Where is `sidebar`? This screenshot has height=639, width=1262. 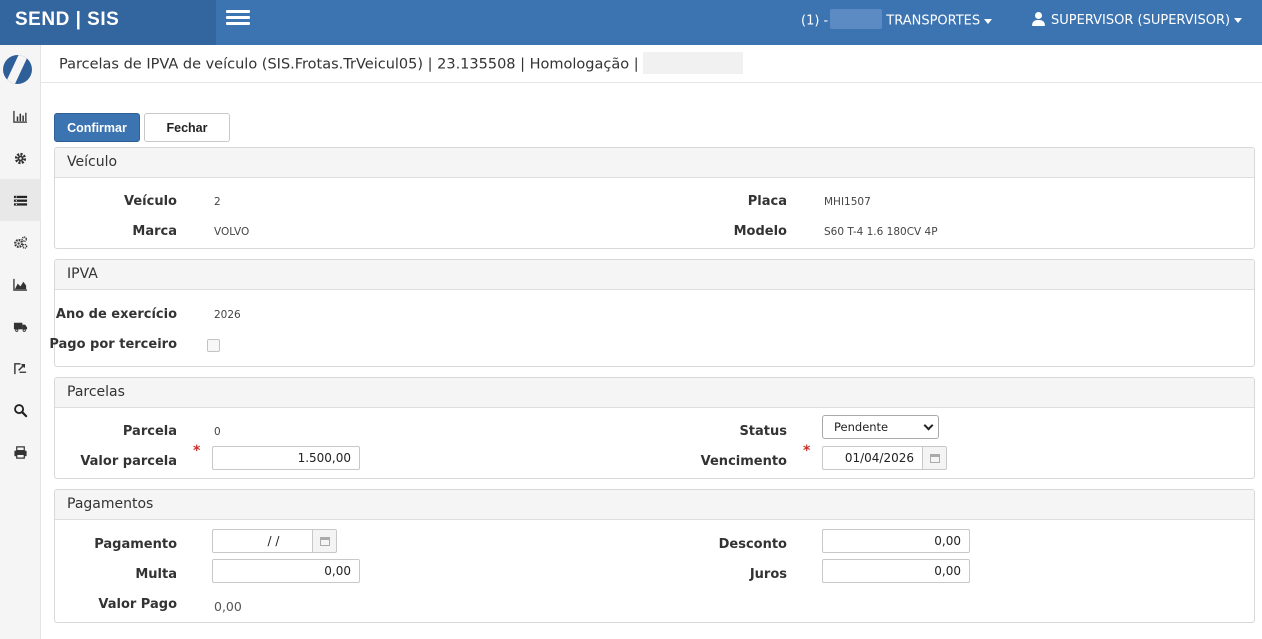 sidebar is located at coordinates (20, 342).